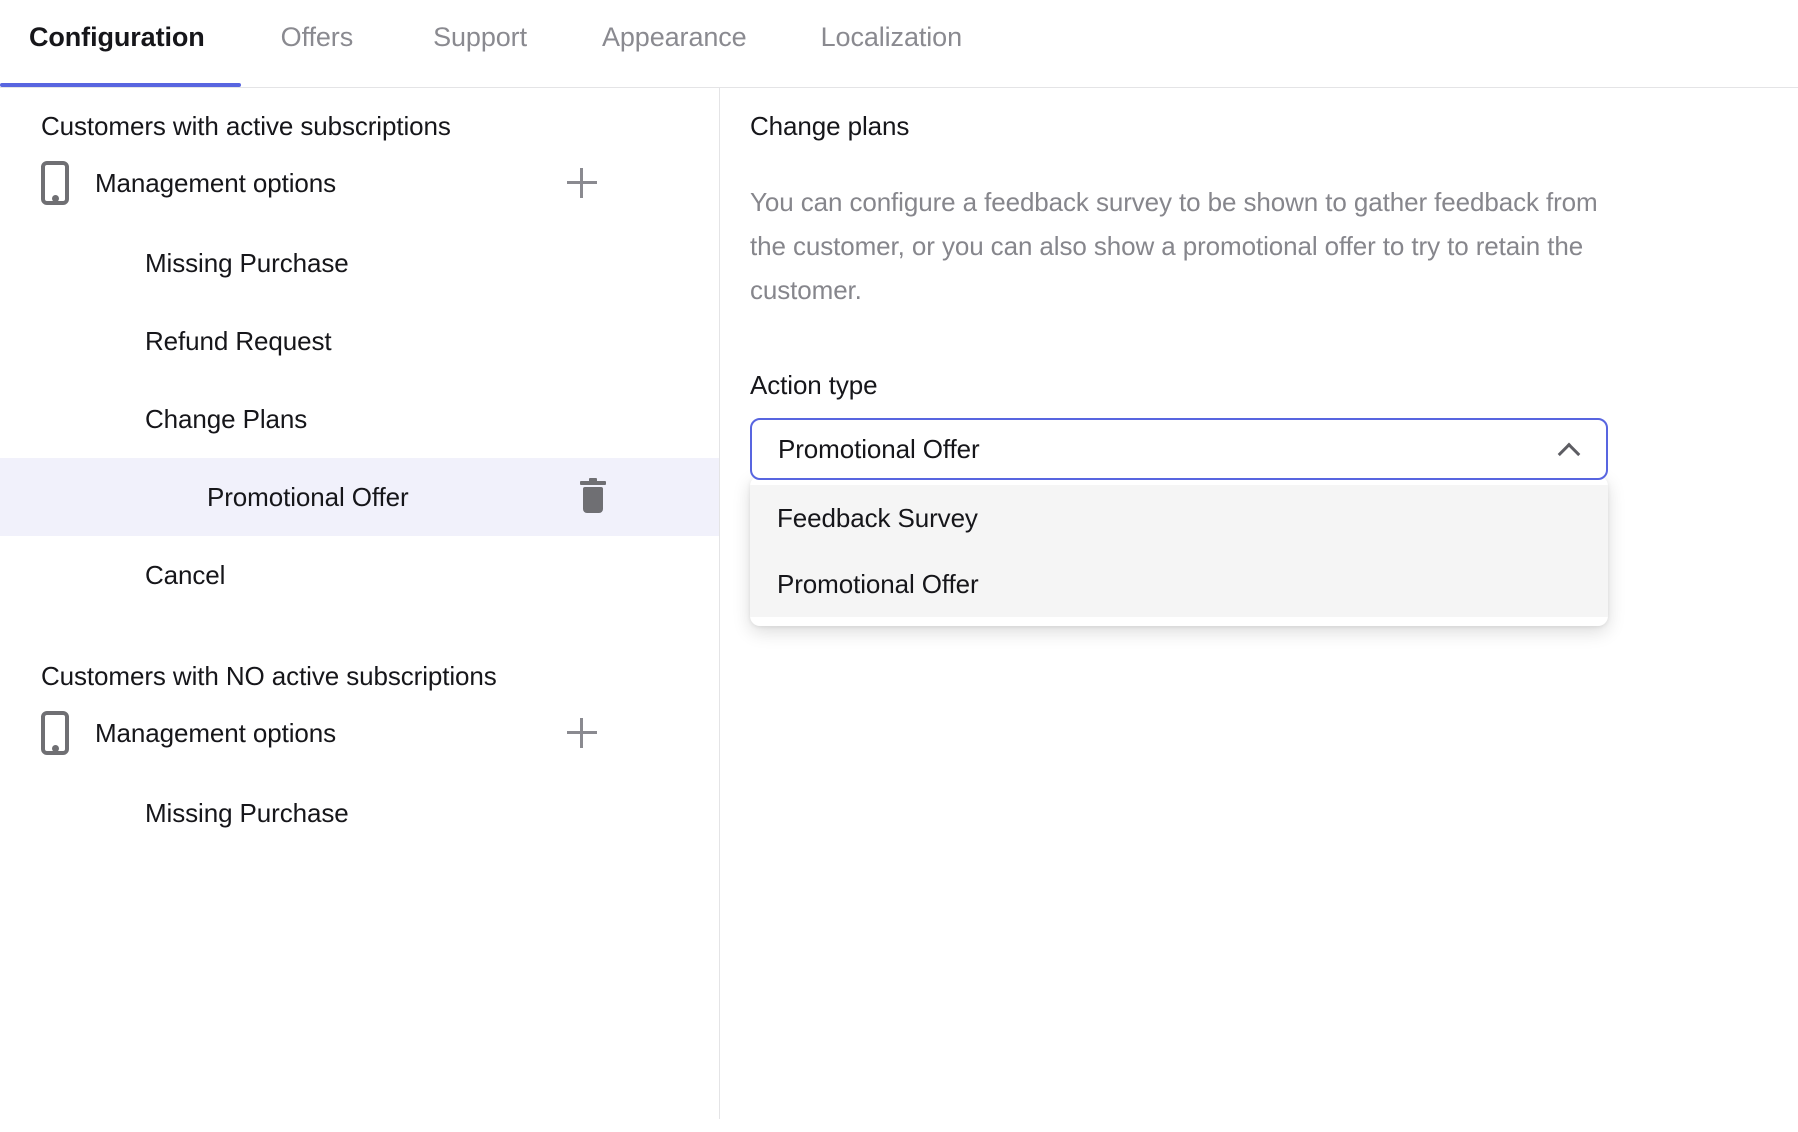 The width and height of the screenshot is (1798, 1132). Describe the element at coordinates (308, 496) in the screenshot. I see `sidebar-item-label: Promotional Offer` at that location.